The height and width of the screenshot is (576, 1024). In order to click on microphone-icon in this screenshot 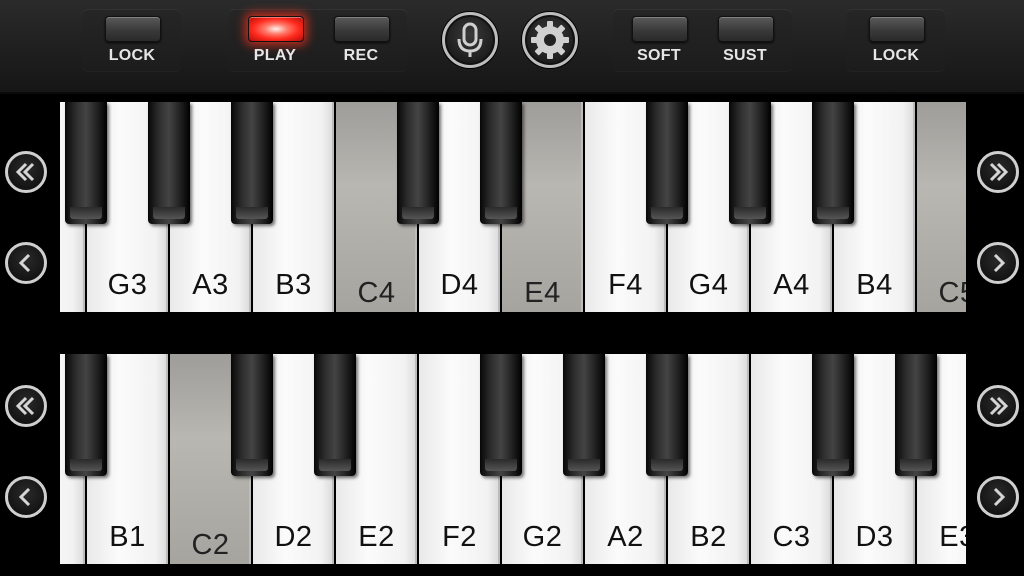, I will do `click(470, 39)`.